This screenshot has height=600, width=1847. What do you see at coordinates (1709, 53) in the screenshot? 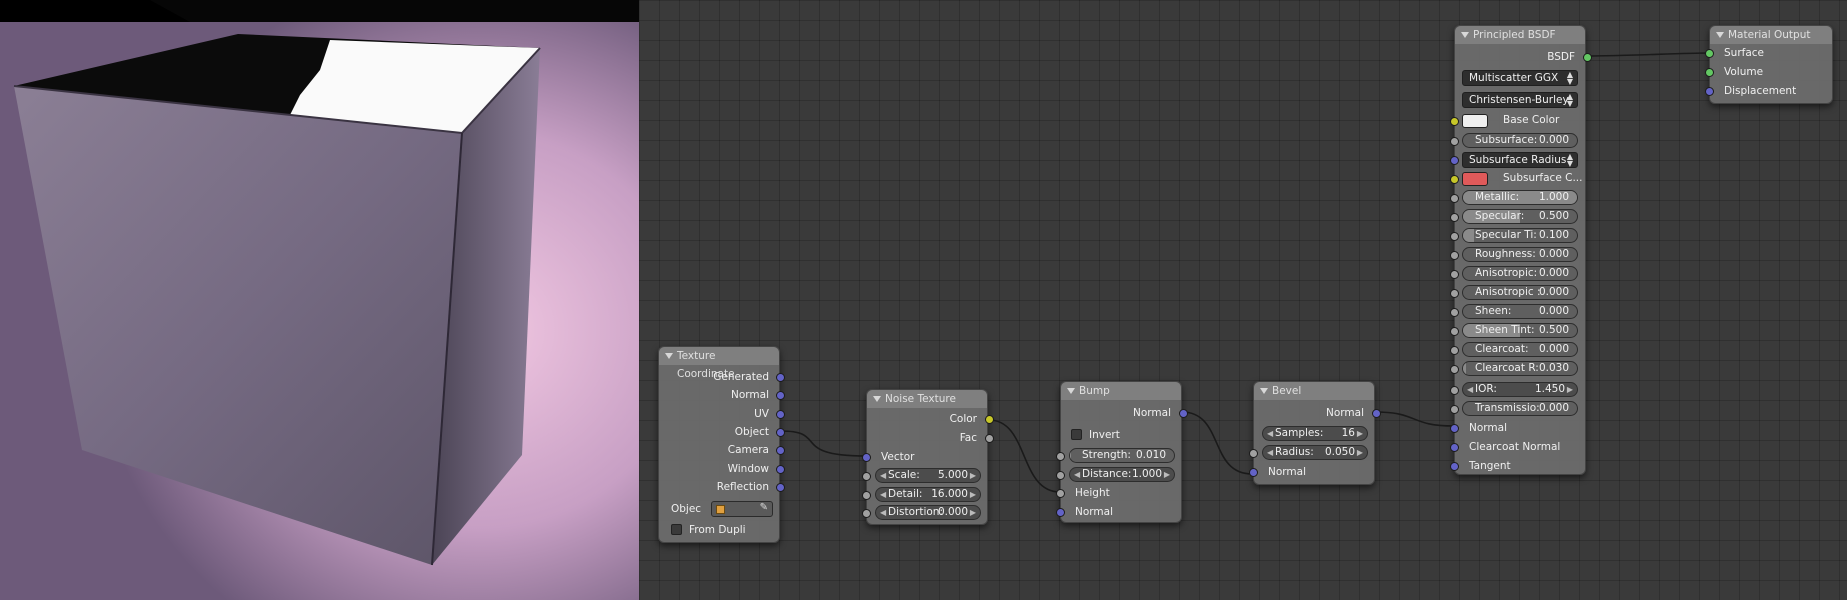
I see `socket-surface` at bounding box center [1709, 53].